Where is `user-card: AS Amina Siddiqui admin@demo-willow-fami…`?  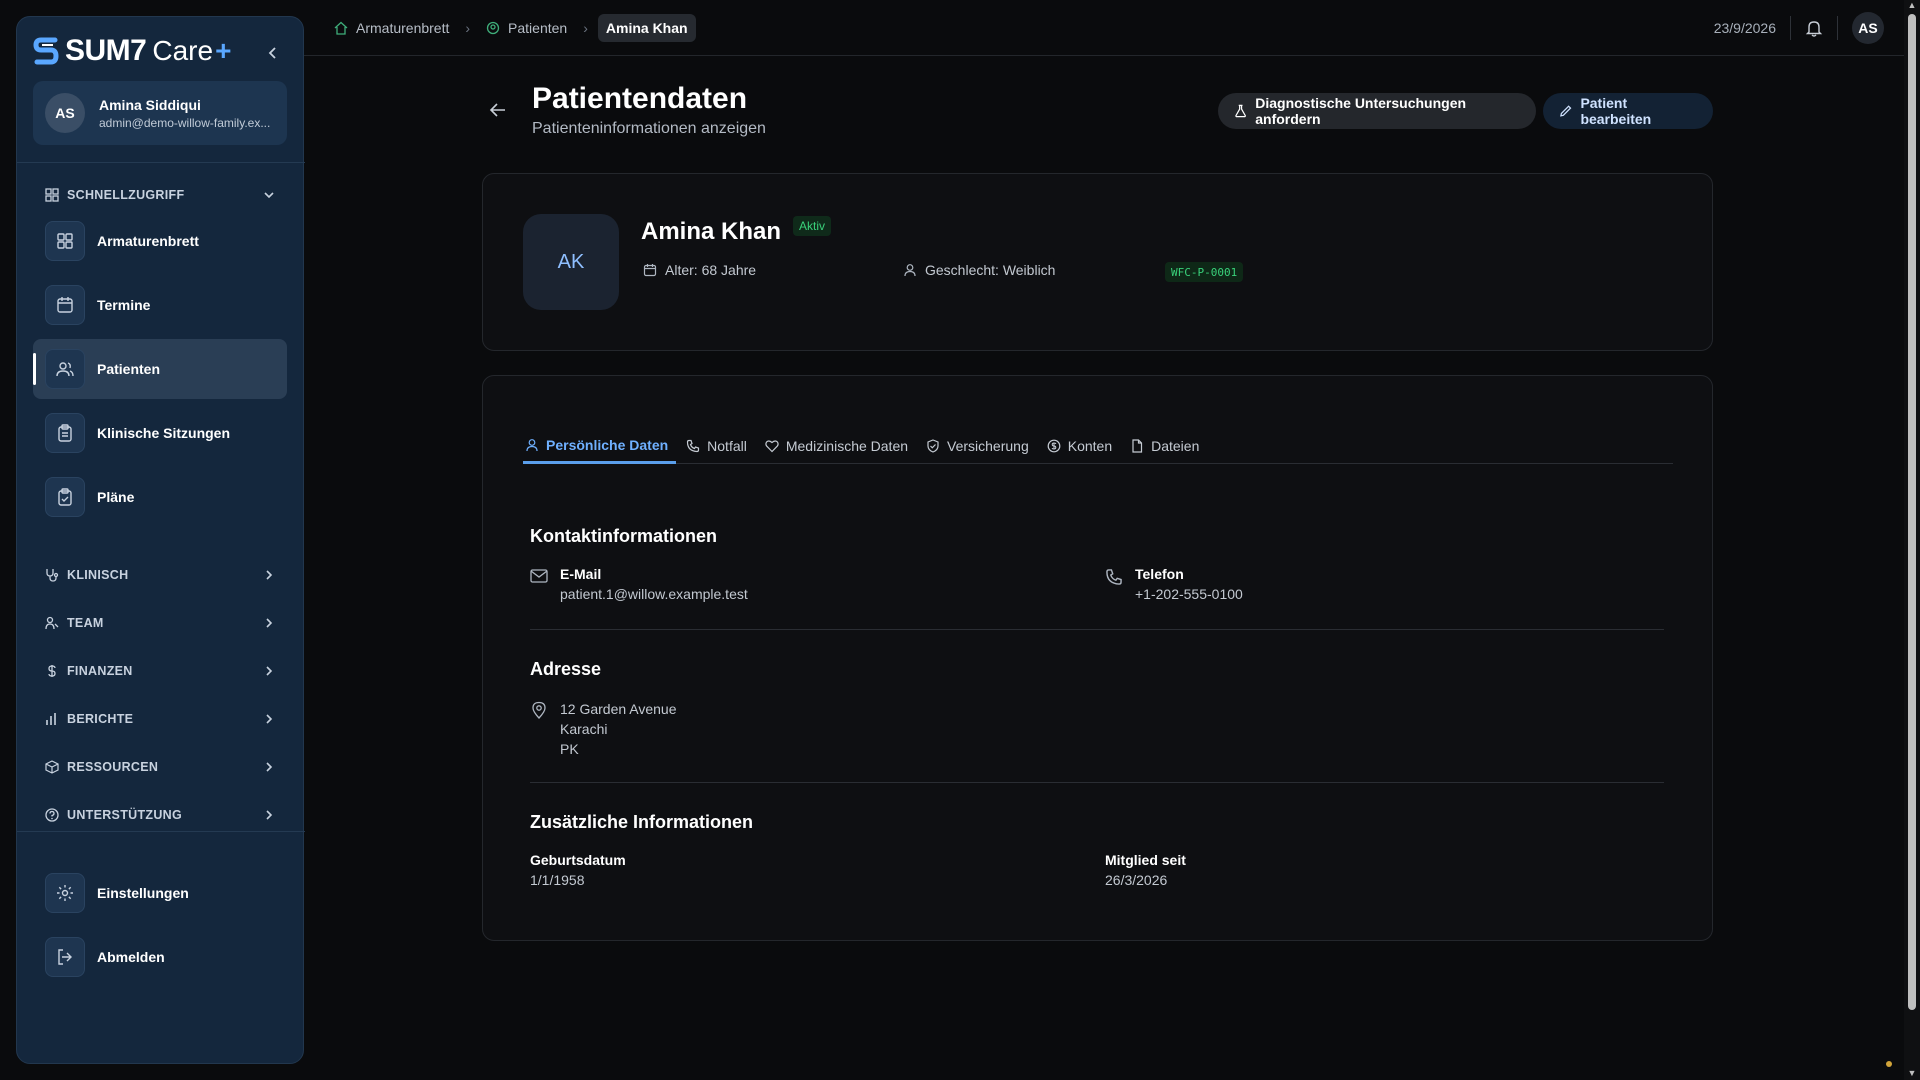
user-card: AS Amina Siddiqui admin@demo-willow-fami… is located at coordinates (160, 113).